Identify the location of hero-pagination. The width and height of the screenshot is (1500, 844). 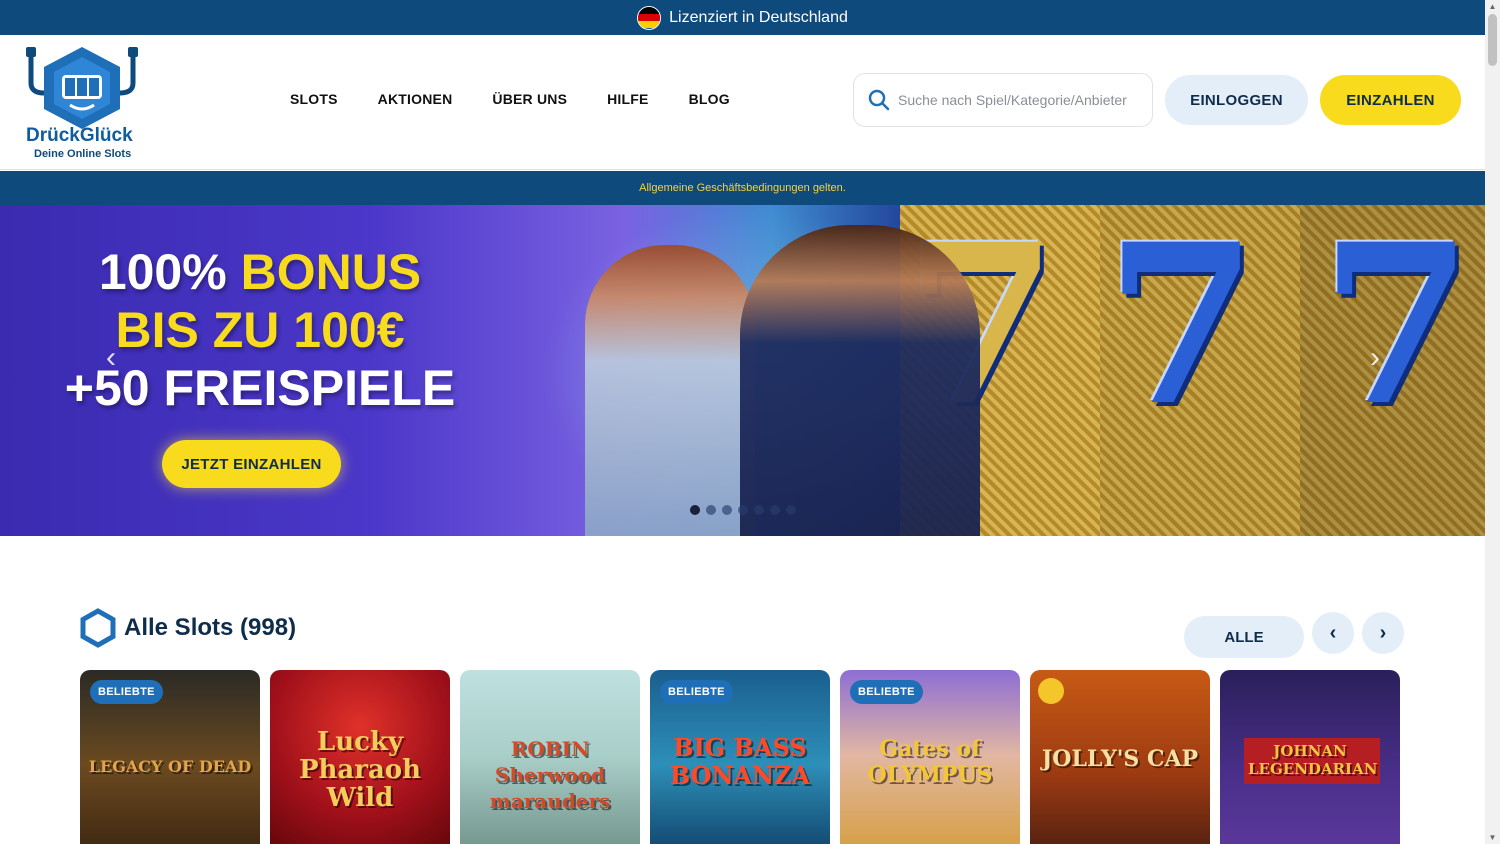
(743, 510).